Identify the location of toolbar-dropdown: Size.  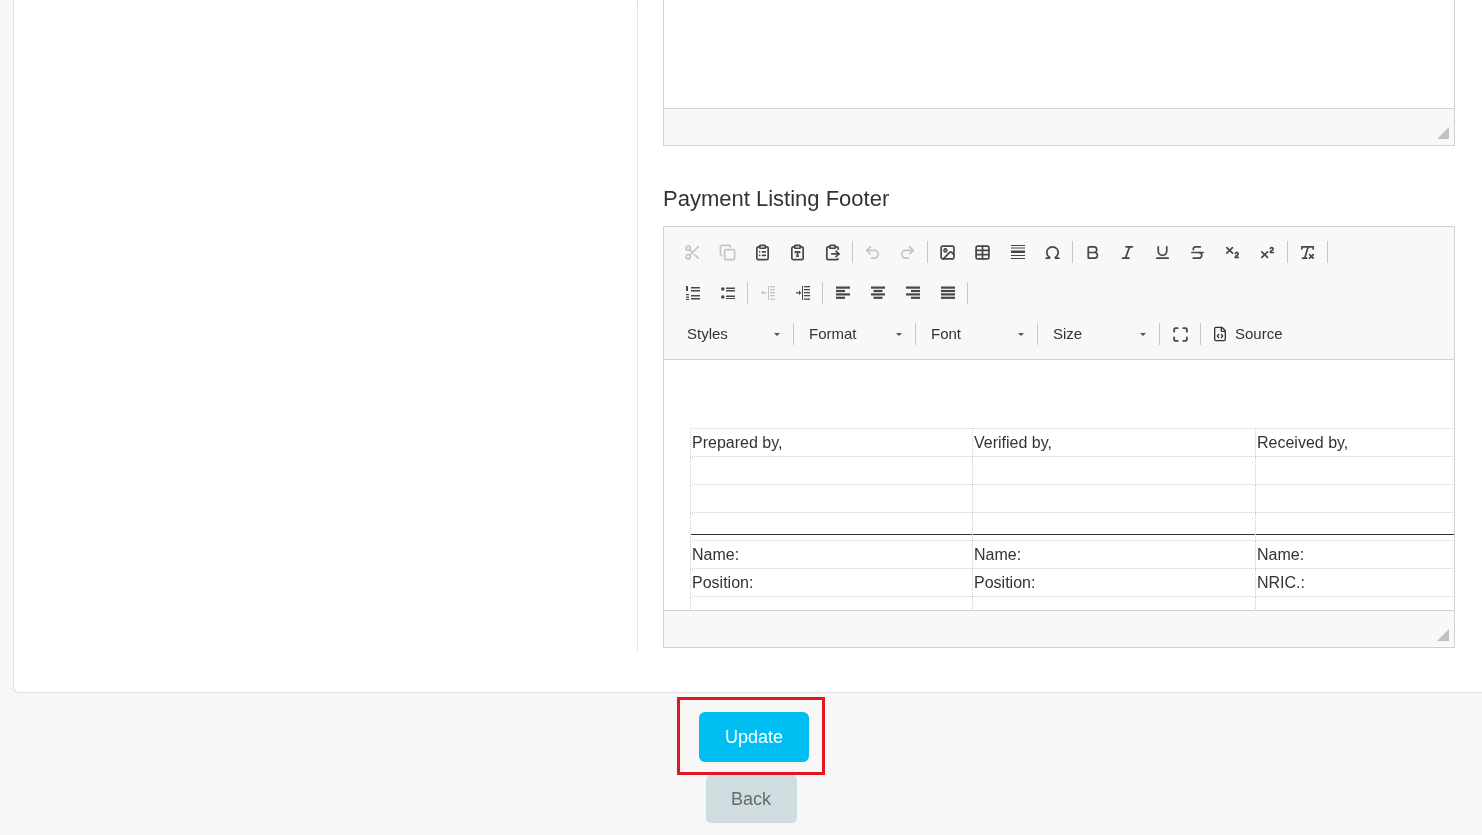
(1098, 334).